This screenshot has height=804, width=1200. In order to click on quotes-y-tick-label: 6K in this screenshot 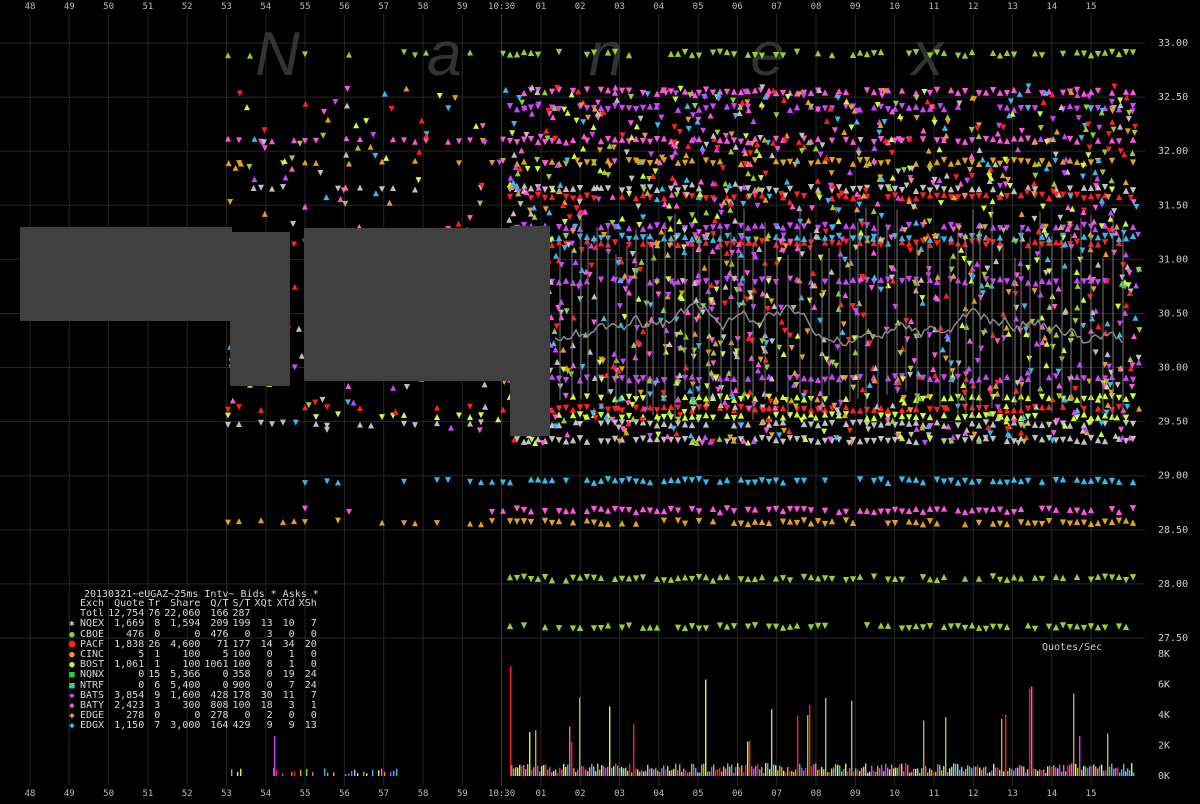, I will do `click(1164, 685)`.